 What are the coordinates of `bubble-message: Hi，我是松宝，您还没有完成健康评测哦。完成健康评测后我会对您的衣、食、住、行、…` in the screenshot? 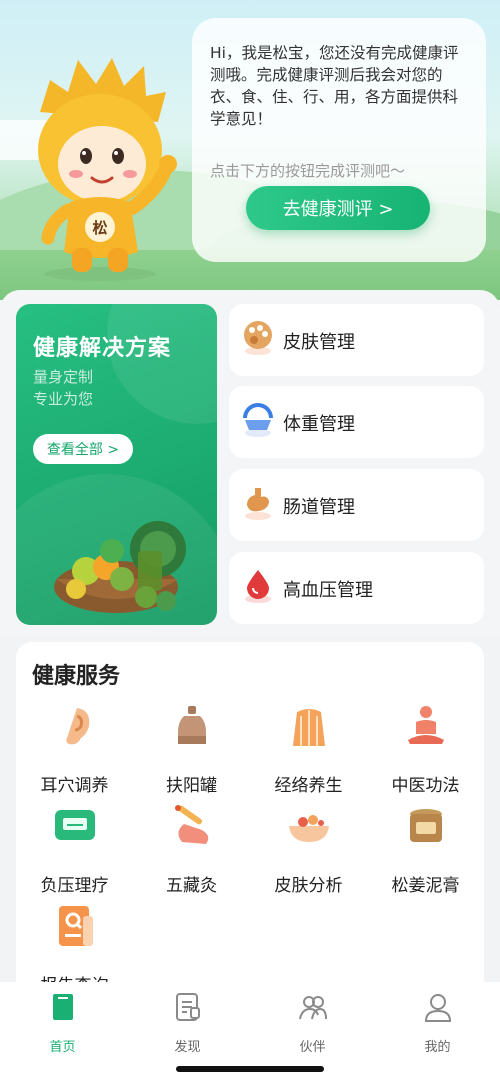 It's located at (334, 86).